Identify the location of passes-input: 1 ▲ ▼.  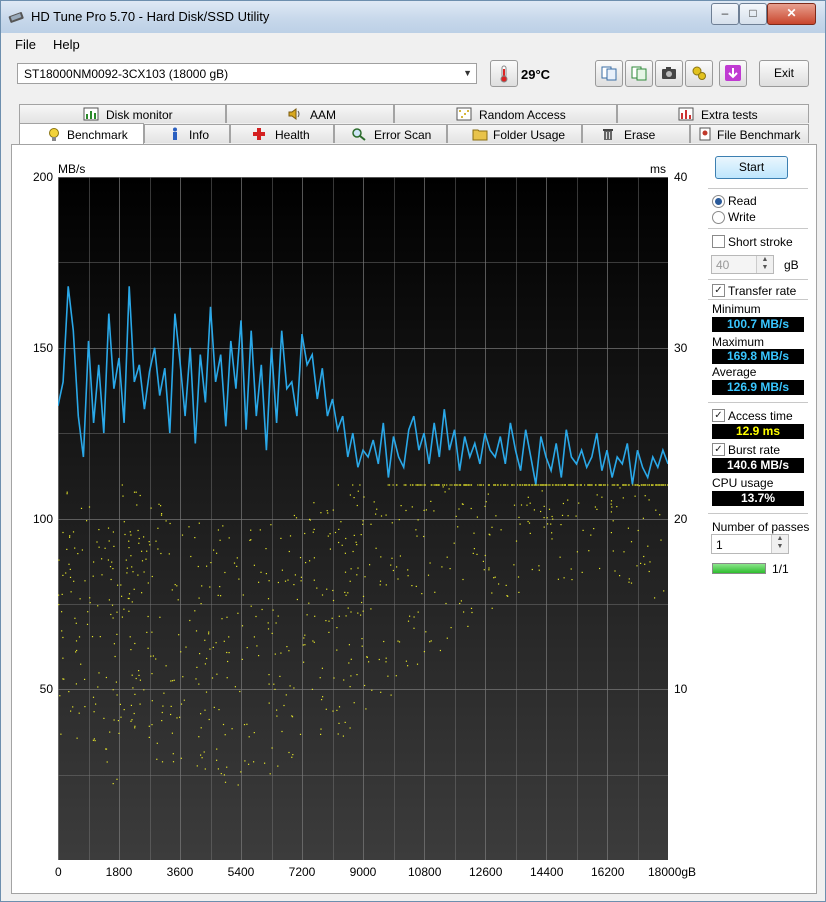
(750, 544).